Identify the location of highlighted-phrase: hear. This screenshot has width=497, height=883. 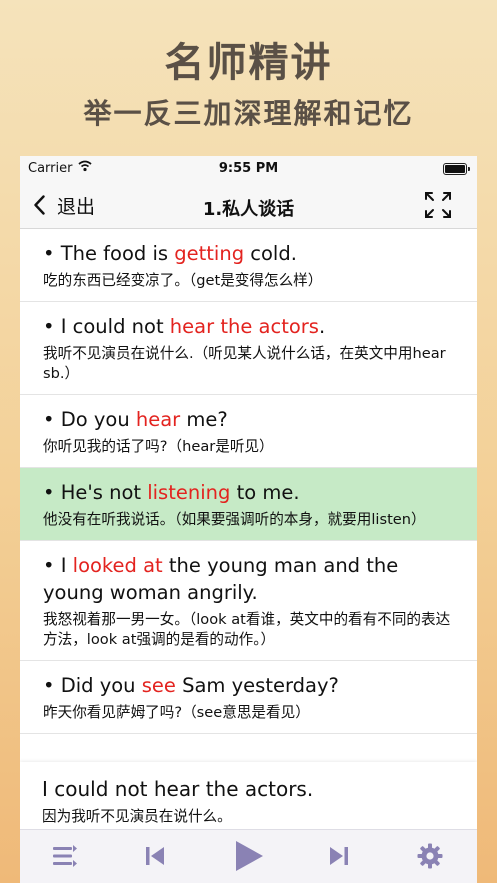
(158, 419).